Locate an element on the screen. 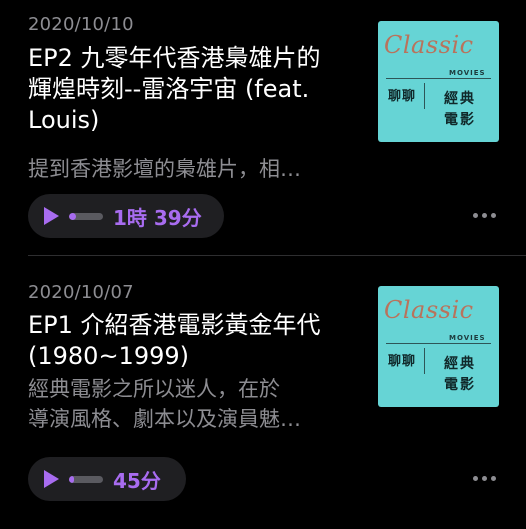 This screenshot has width=526, height=529. play-button: 45分 is located at coordinates (107, 479).